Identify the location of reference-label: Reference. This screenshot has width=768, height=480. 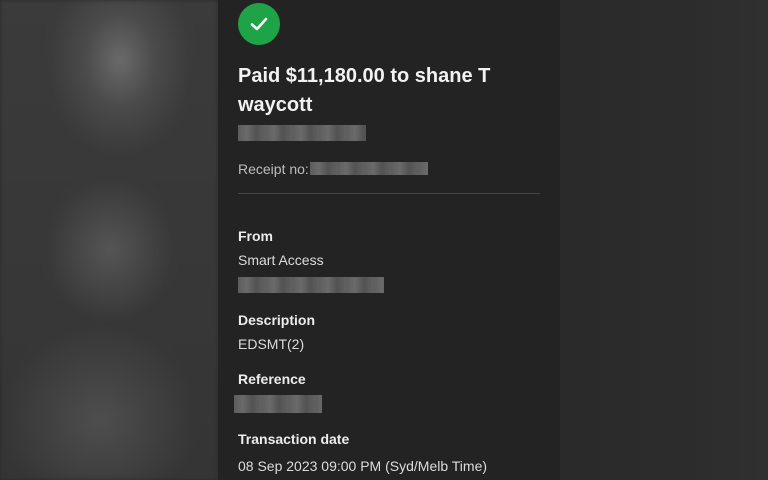
(272, 379).